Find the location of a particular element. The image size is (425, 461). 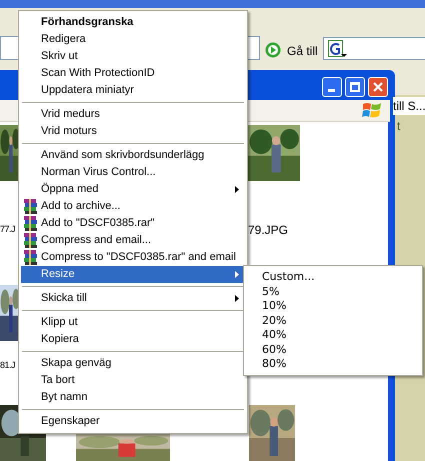

menu-item: Vrid medurs is located at coordinates (133, 114).